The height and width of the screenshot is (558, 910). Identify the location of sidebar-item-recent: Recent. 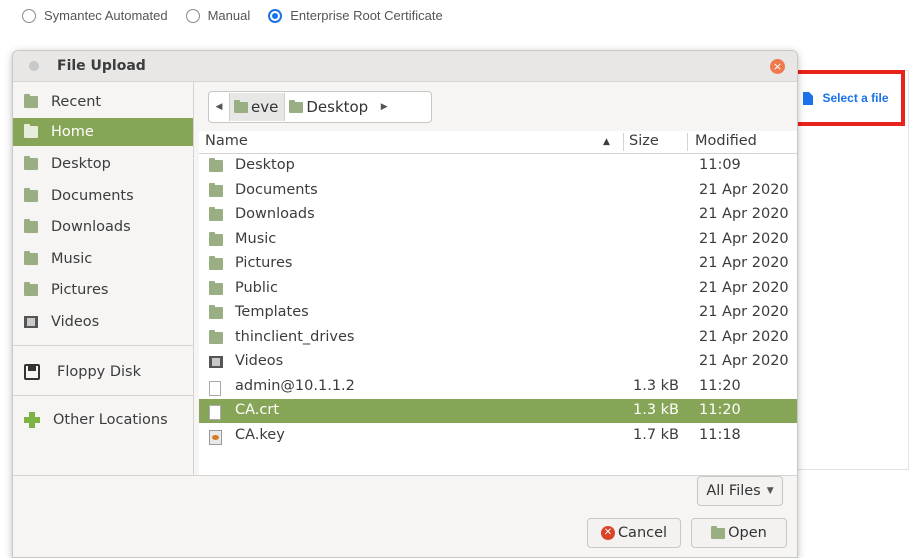
(103, 102).